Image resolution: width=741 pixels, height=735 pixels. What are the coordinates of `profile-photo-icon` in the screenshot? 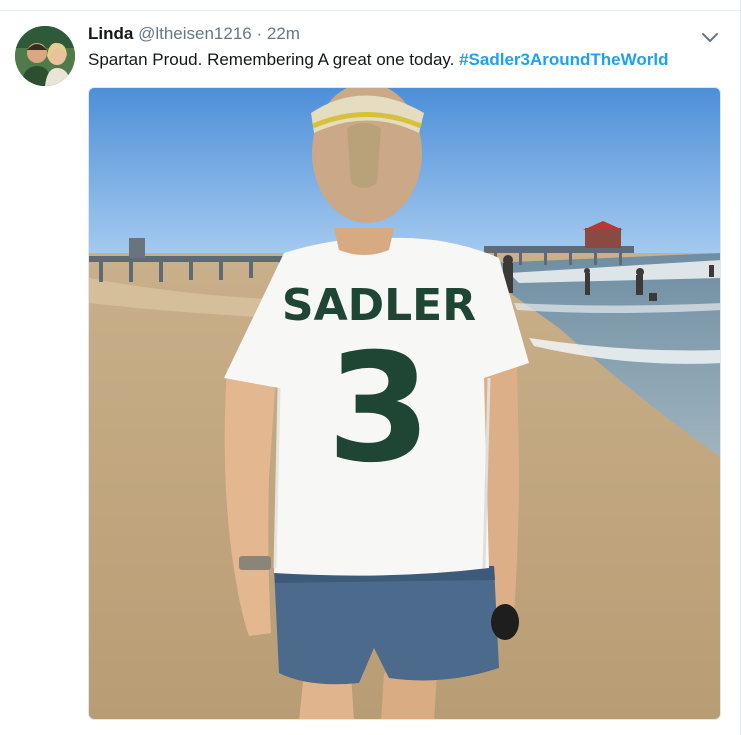 It's located at (45, 56).